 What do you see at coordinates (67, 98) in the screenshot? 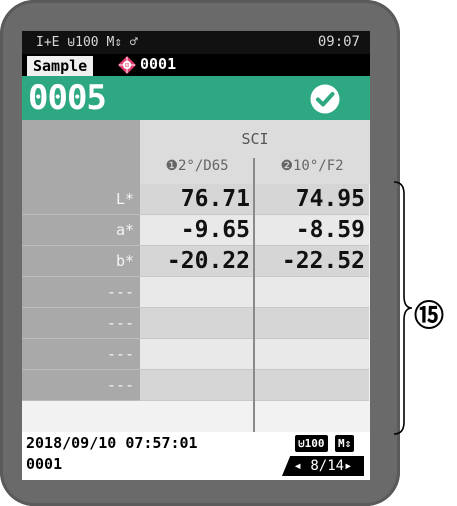
I see `measurement-number: 0005` at bounding box center [67, 98].